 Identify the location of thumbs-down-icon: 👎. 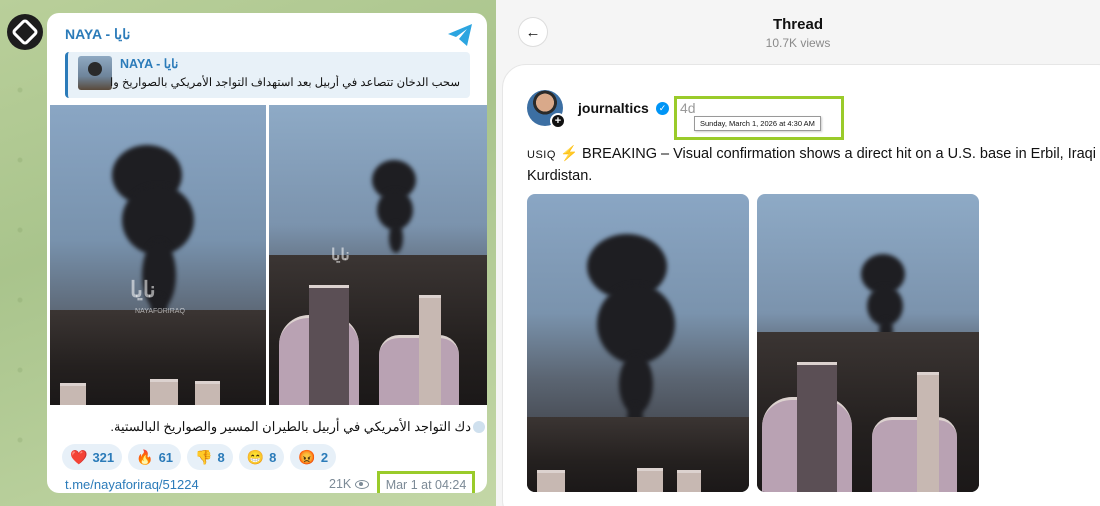
(204, 456).